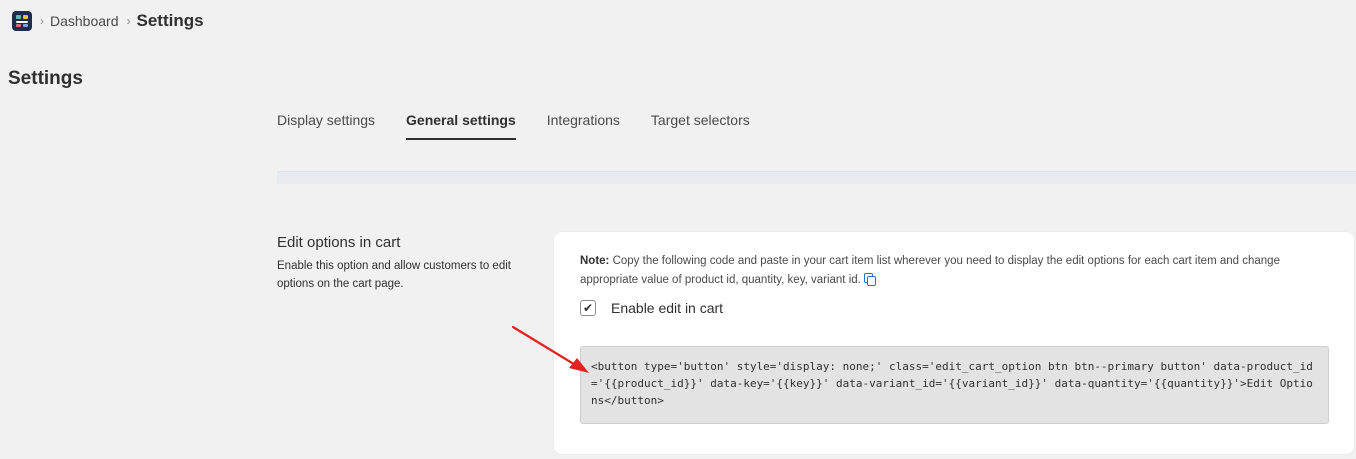  Describe the element at coordinates (170, 20) in the screenshot. I see `breadcrumb-current: Settings` at that location.